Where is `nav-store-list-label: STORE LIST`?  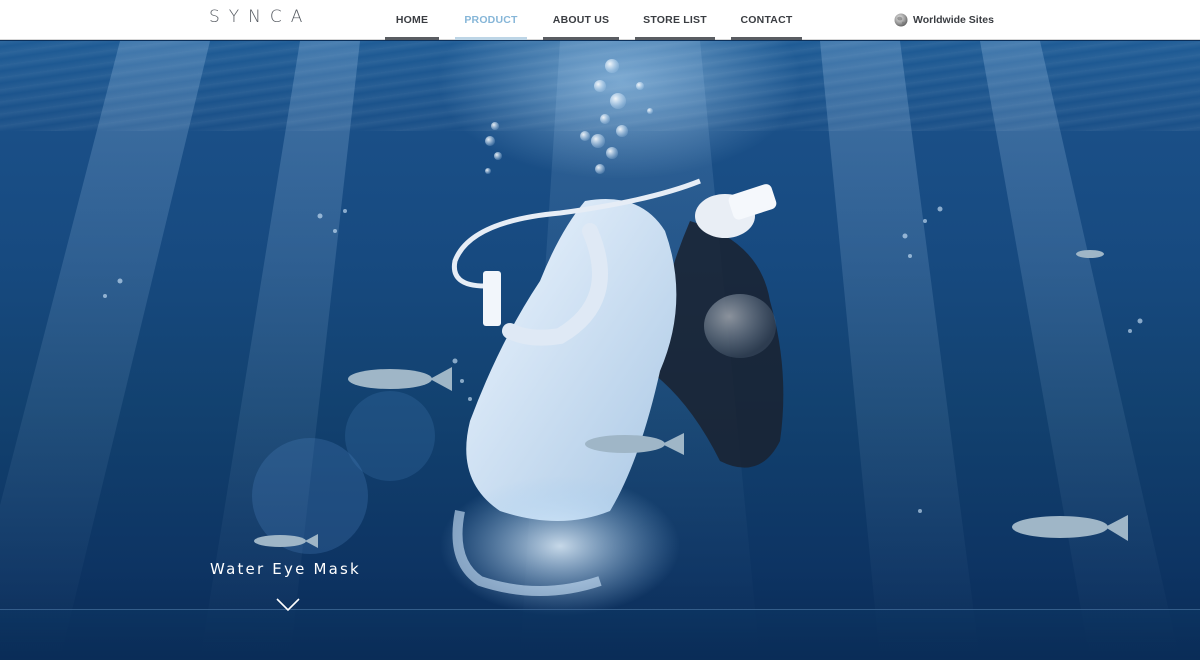
nav-store-list-label: STORE LIST is located at coordinates (675, 20).